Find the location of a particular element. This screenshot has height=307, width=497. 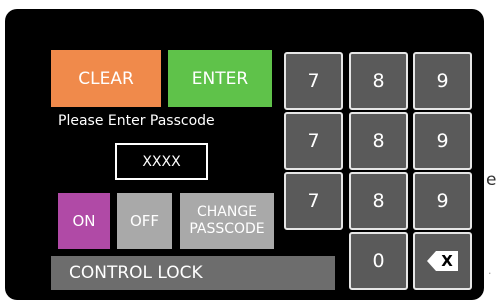

cropped-text-fragment-2: . is located at coordinates (490, 270).